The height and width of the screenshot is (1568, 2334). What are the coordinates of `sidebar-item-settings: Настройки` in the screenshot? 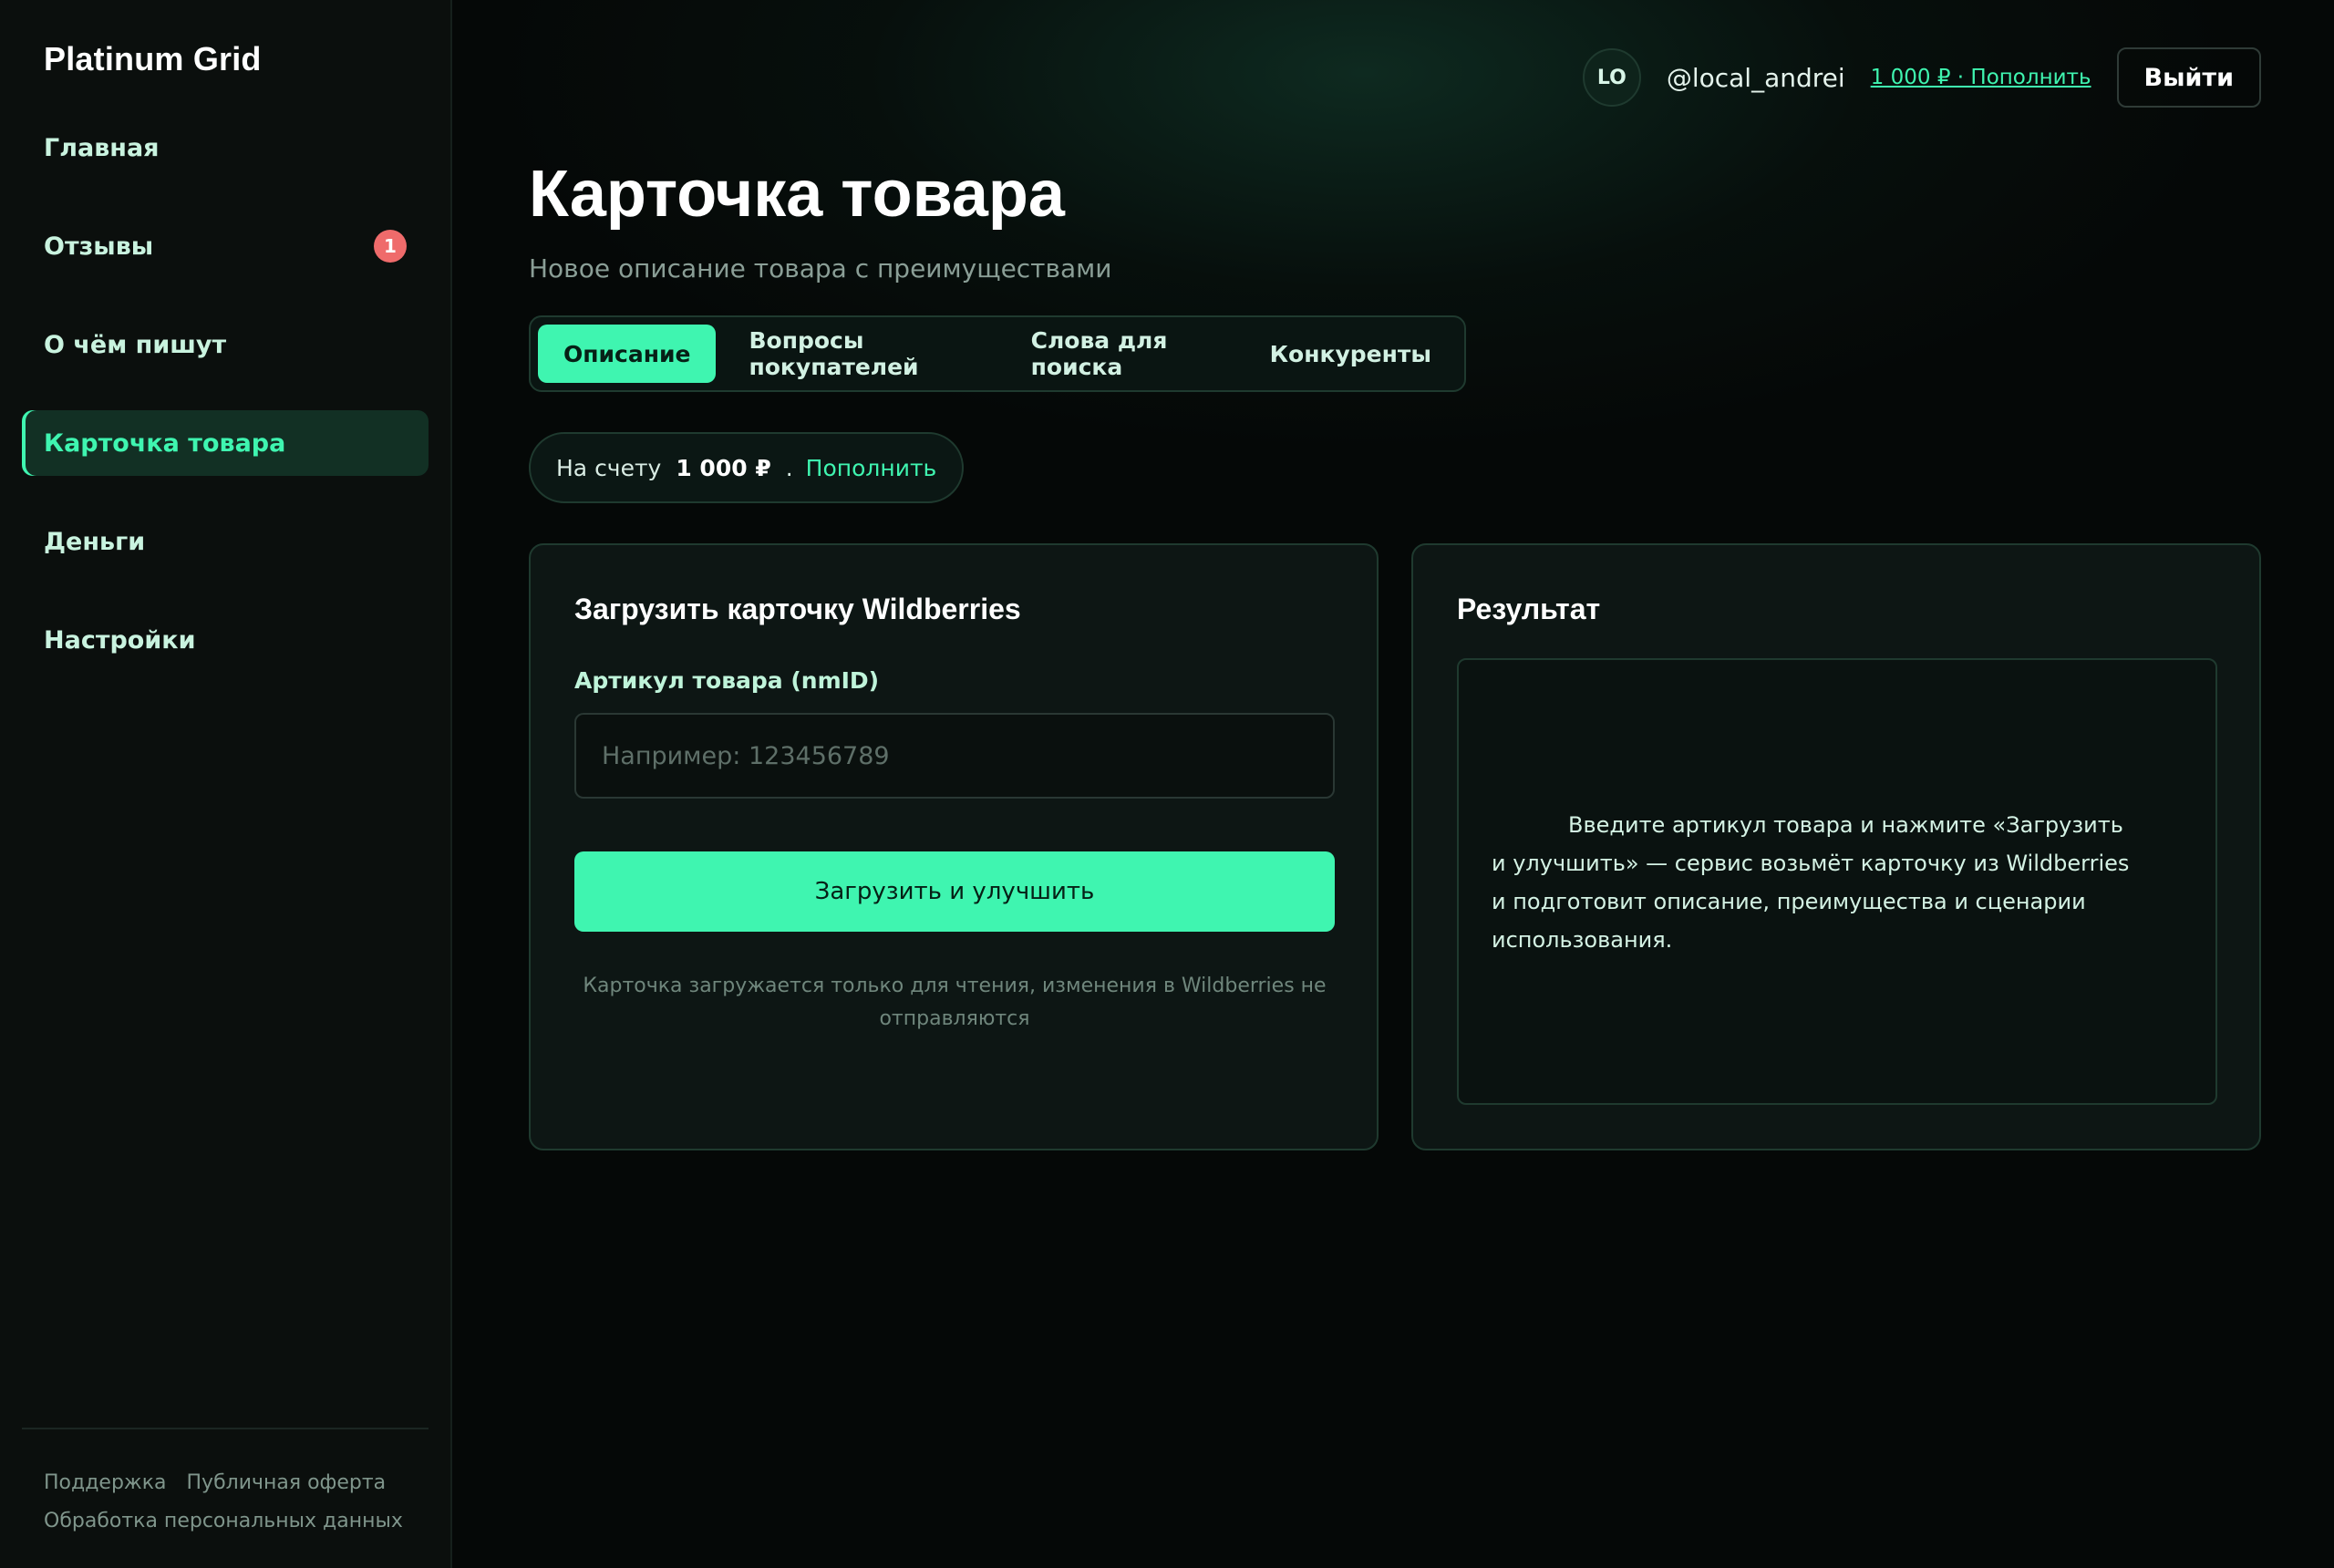 It's located at (225, 640).